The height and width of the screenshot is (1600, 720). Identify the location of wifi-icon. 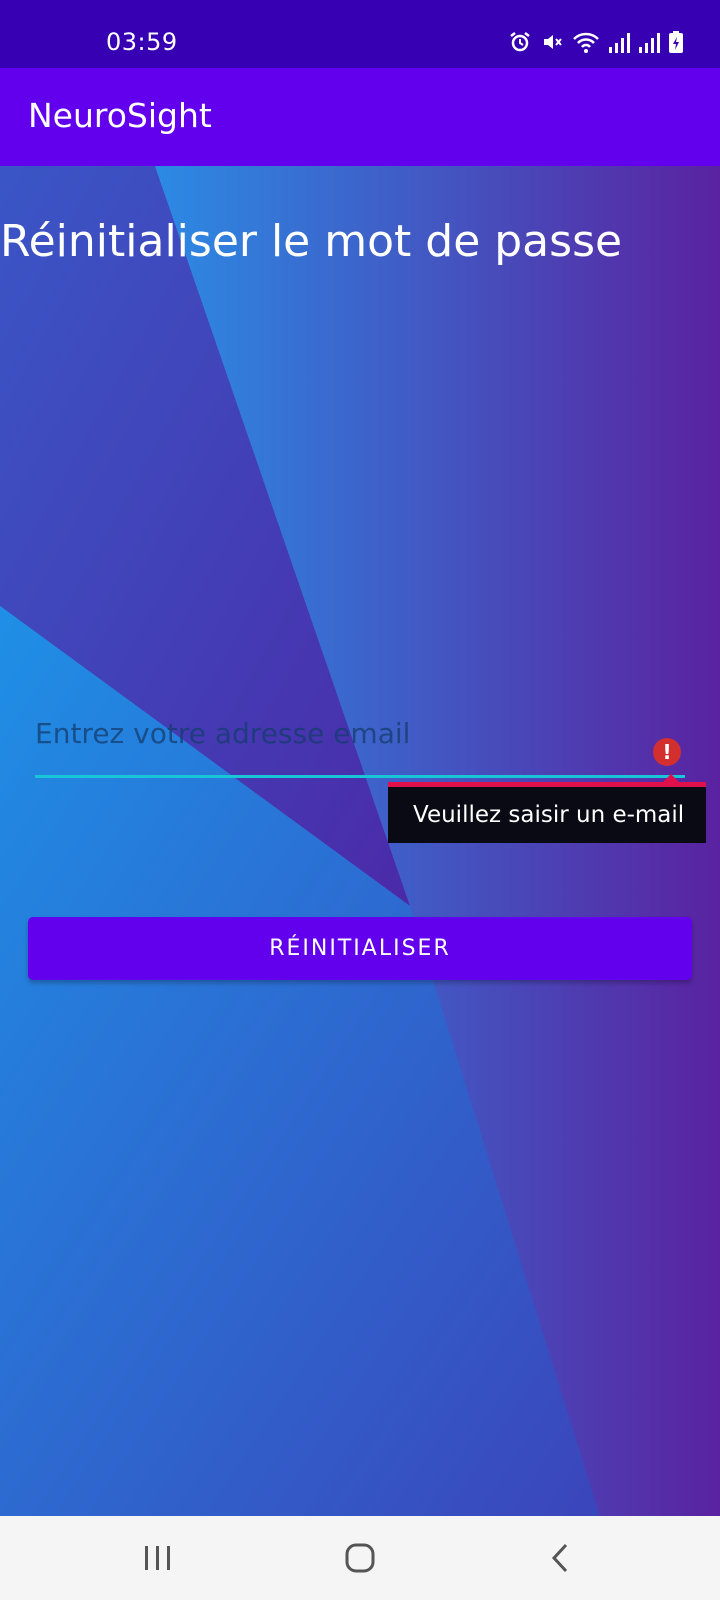
(586, 42).